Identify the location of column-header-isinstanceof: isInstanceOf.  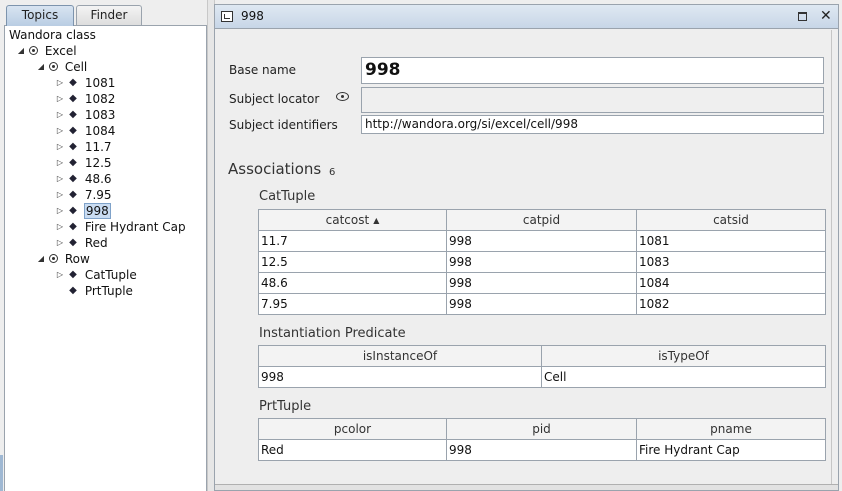
(400, 356).